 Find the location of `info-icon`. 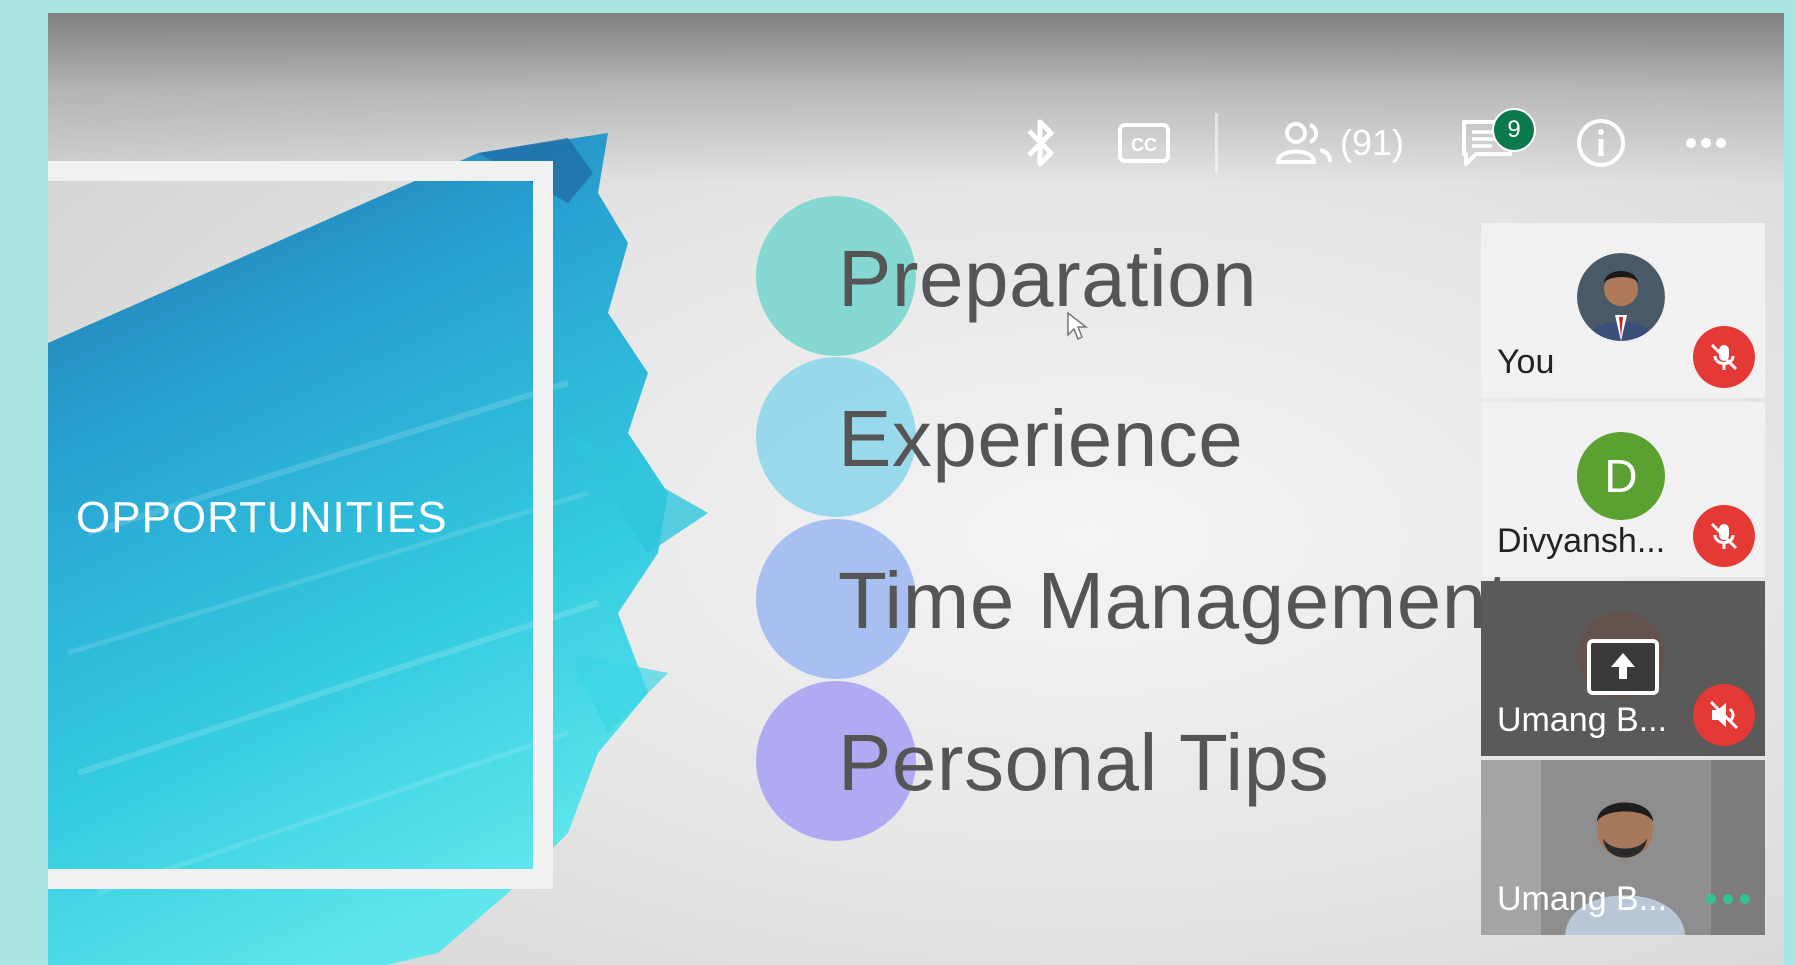

info-icon is located at coordinates (1601, 143).